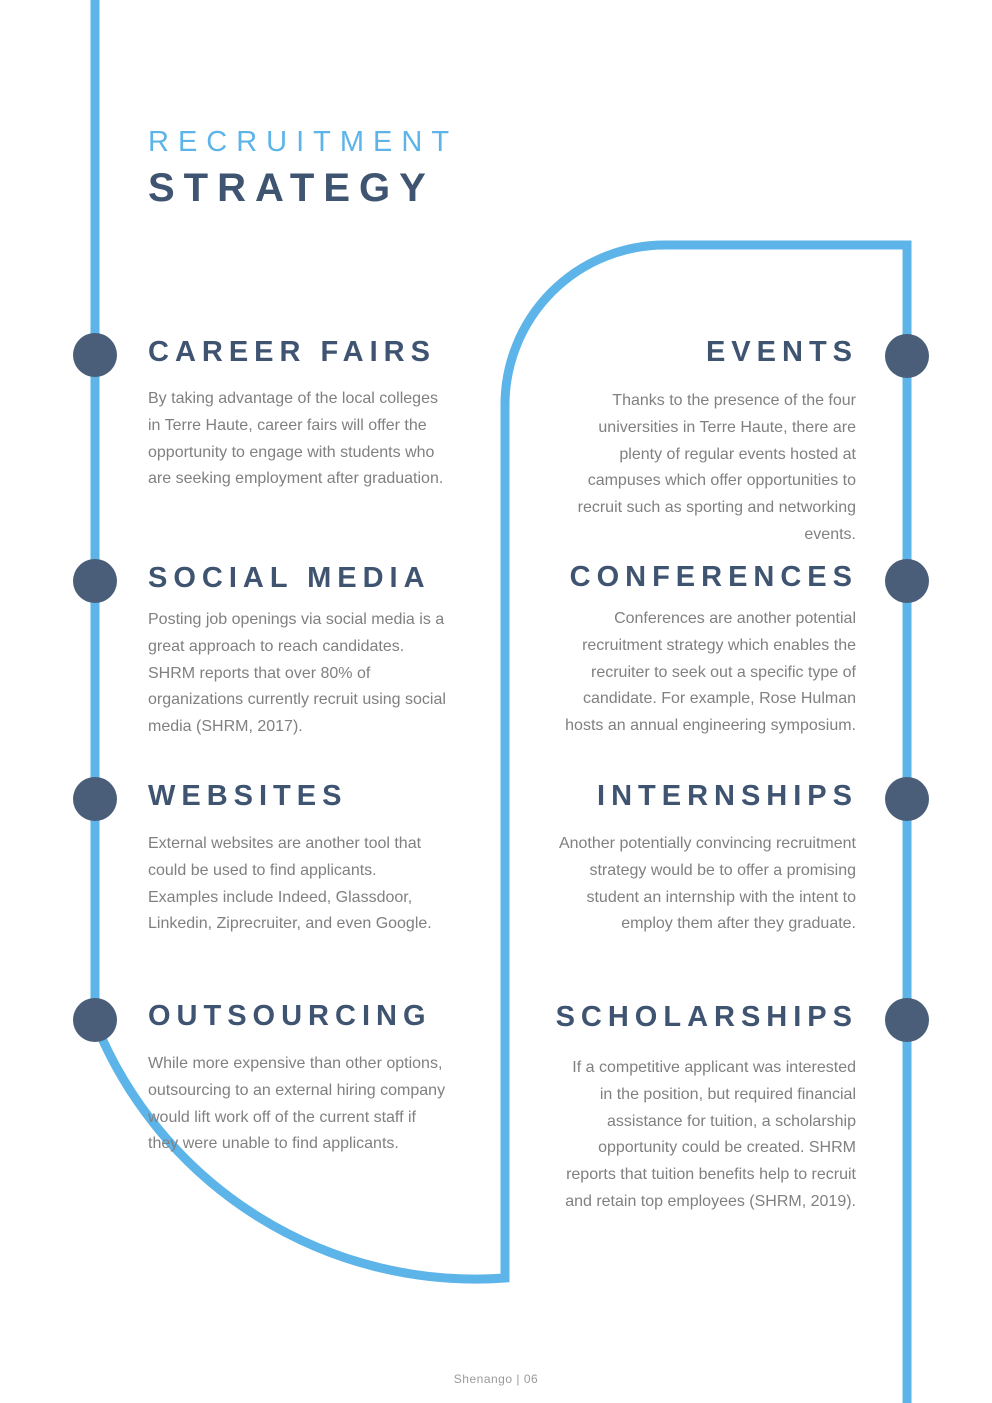 Image resolution: width=992 pixels, height=1403 pixels. I want to click on timeline-dot-scholarships, so click(907, 1020).